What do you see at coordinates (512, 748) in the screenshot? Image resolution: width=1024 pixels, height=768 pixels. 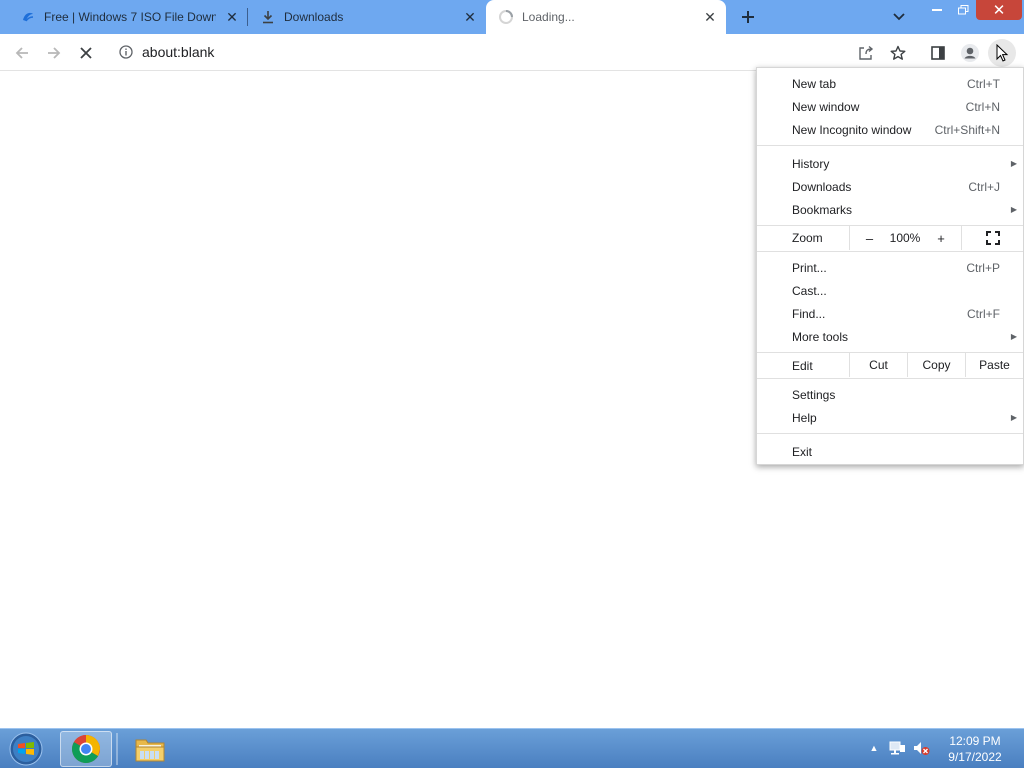 I see `windows-taskbar: ▲ 12:09 PM 9/17/2022` at bounding box center [512, 748].